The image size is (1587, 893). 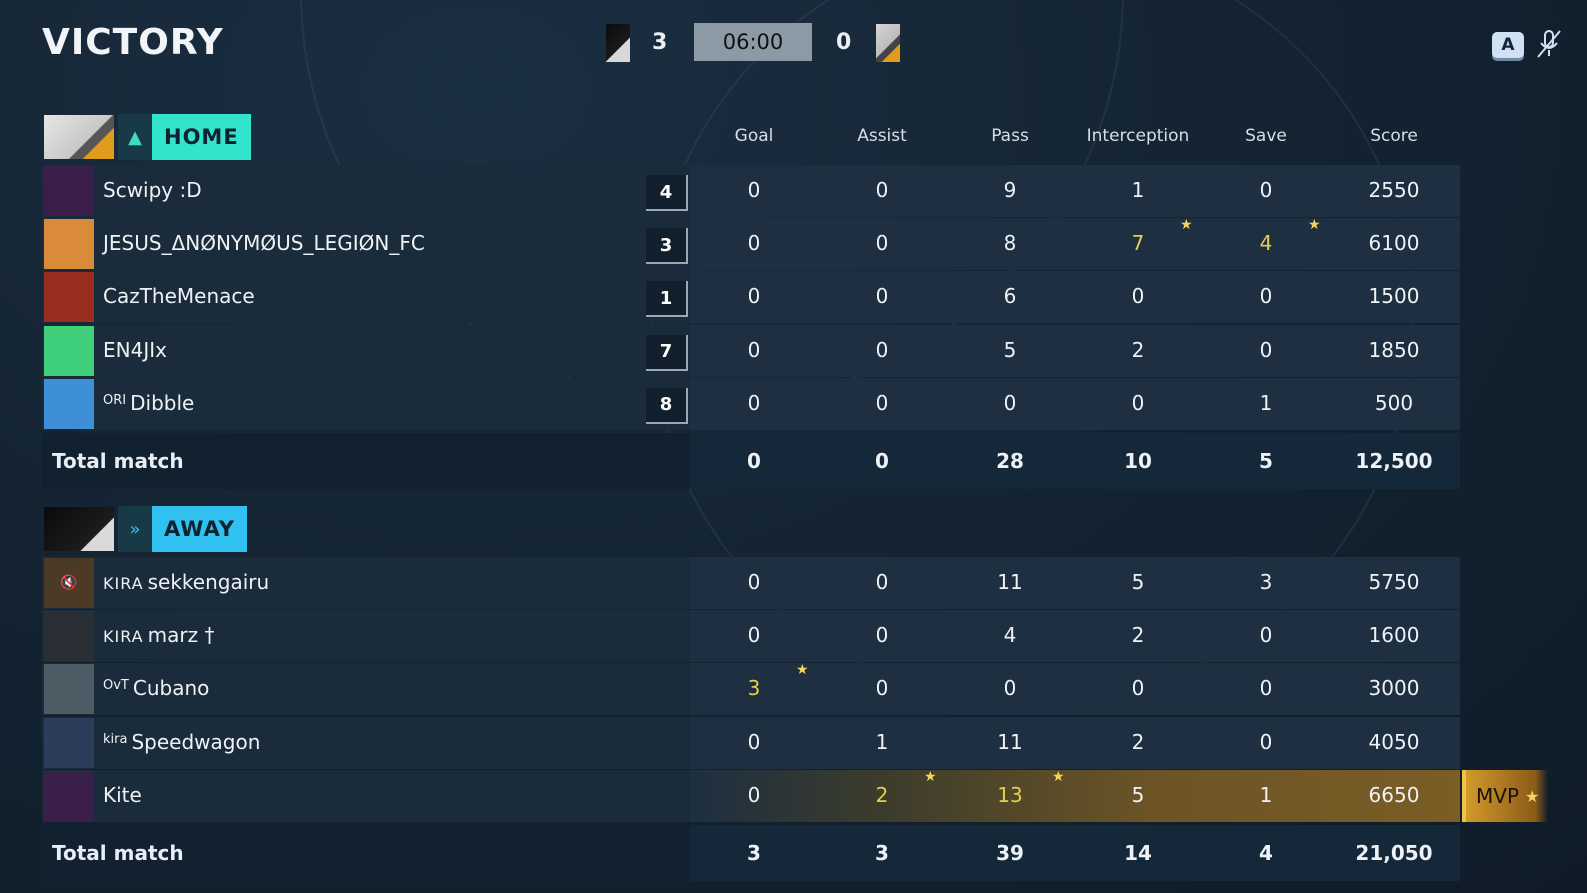 What do you see at coordinates (116, 686) in the screenshot?
I see `club-tag: OvT` at bounding box center [116, 686].